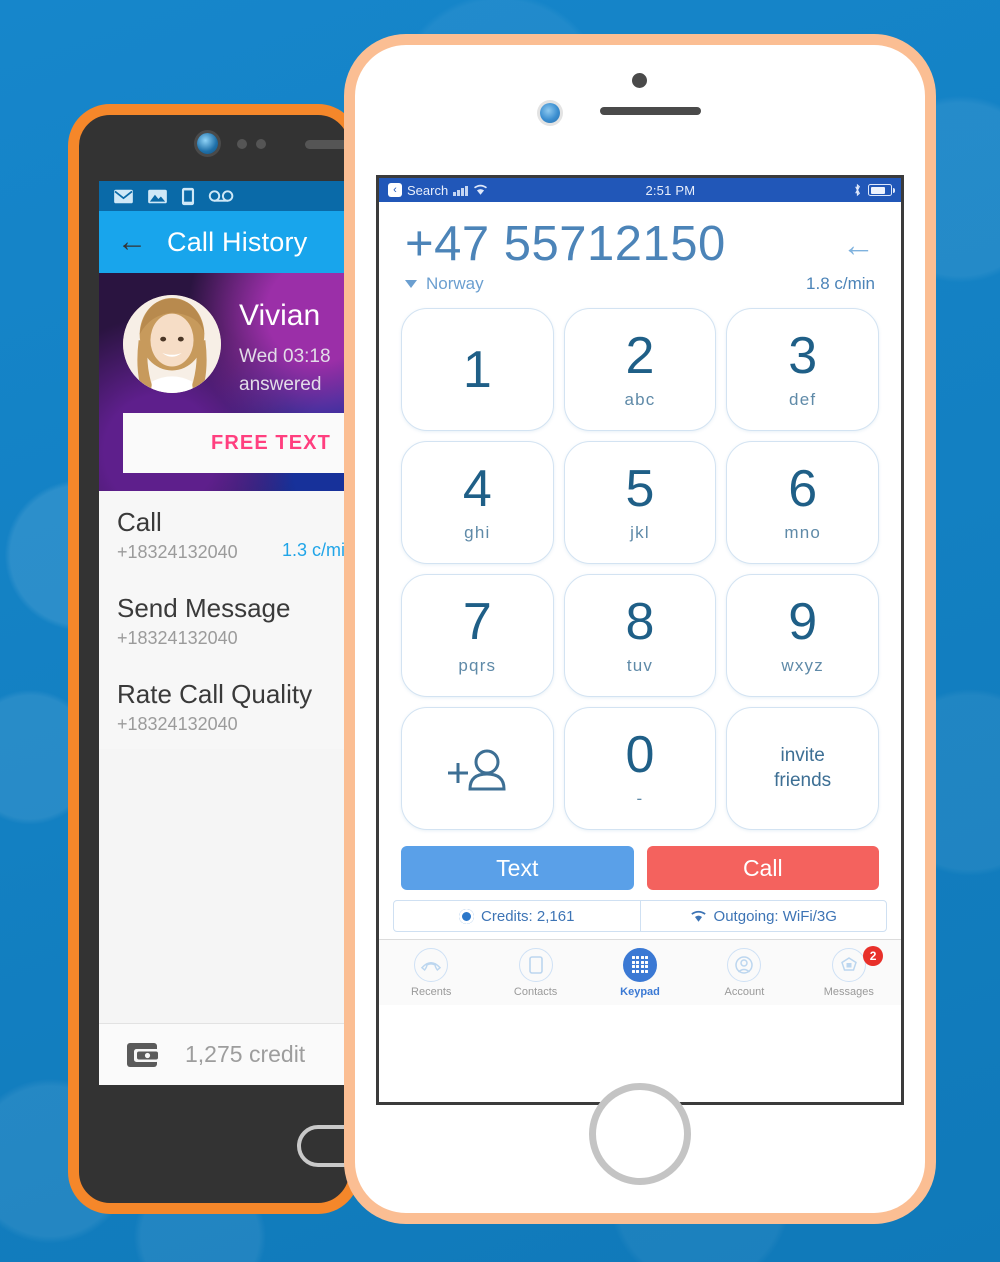  I want to click on android-front-camera-icon, so click(207, 143).